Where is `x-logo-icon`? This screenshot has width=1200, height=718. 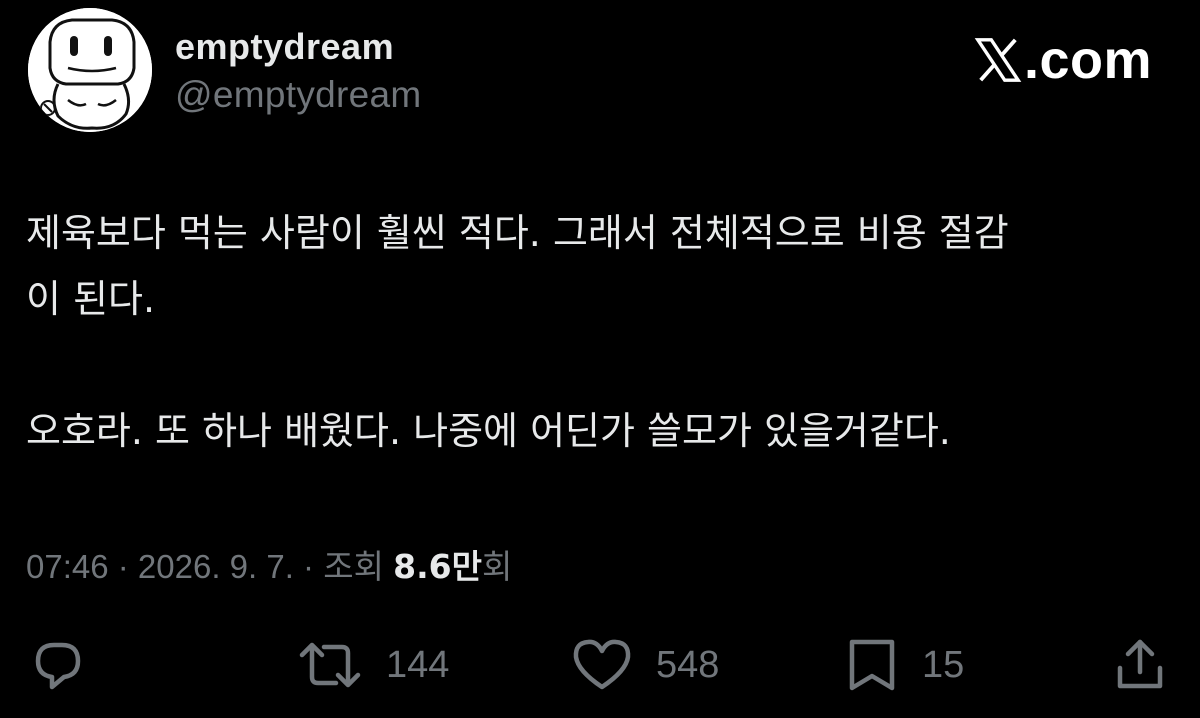 x-logo-icon is located at coordinates (998, 60).